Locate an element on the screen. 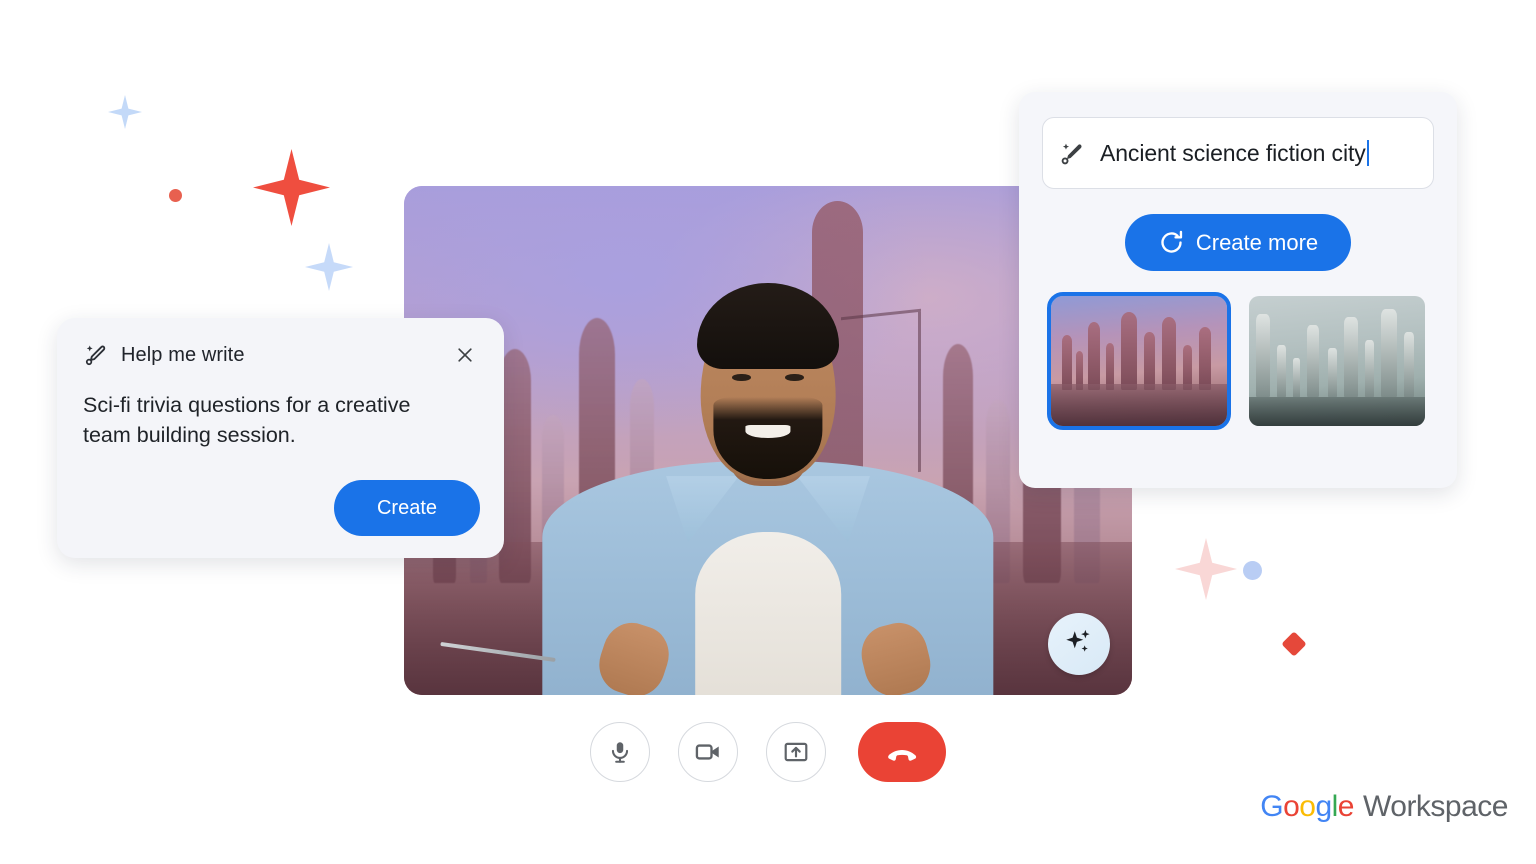  google-wordmark: Google is located at coordinates (1307, 807).